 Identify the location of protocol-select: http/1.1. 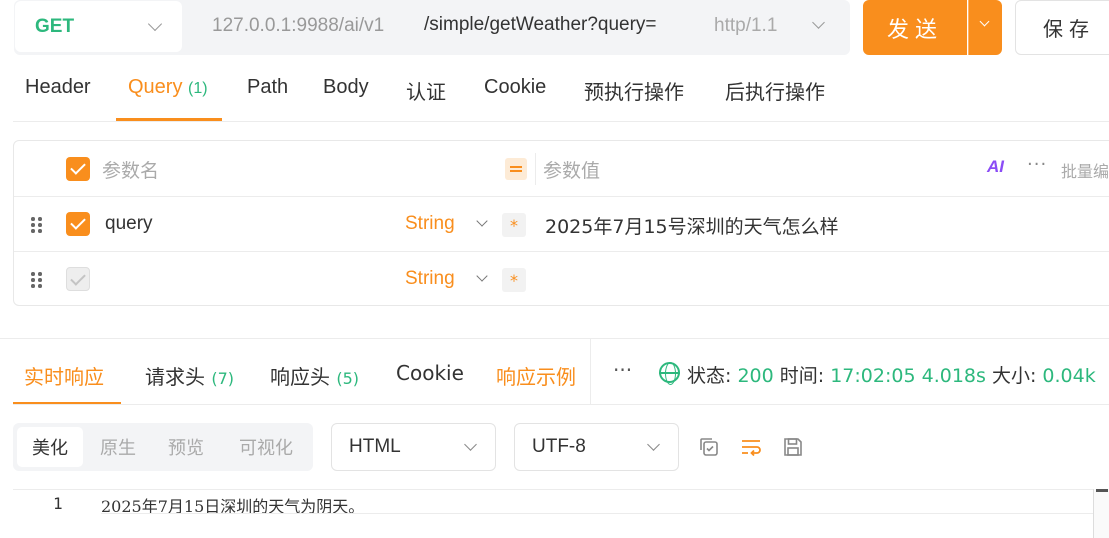
(745, 26).